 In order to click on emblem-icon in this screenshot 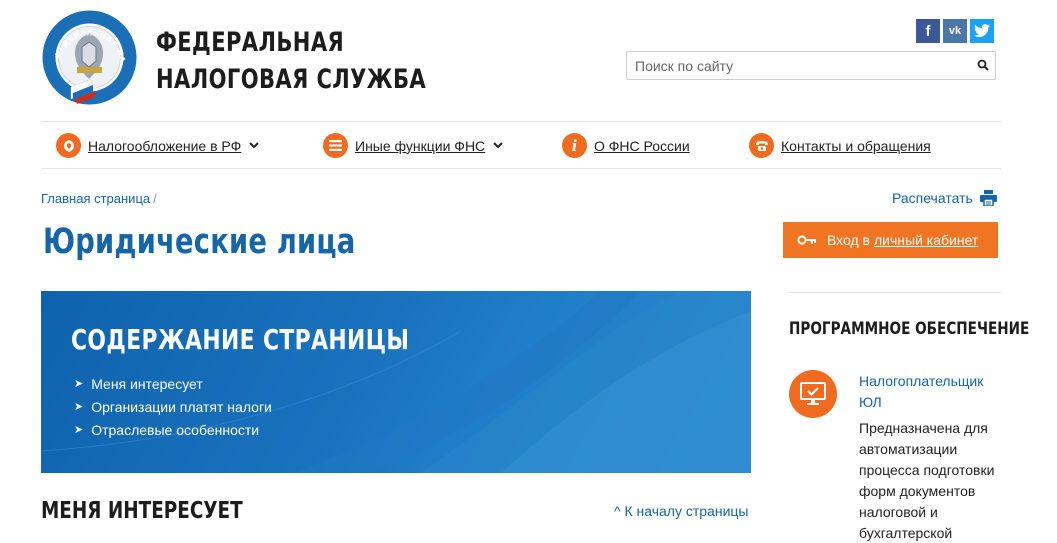, I will do `click(68, 145)`.